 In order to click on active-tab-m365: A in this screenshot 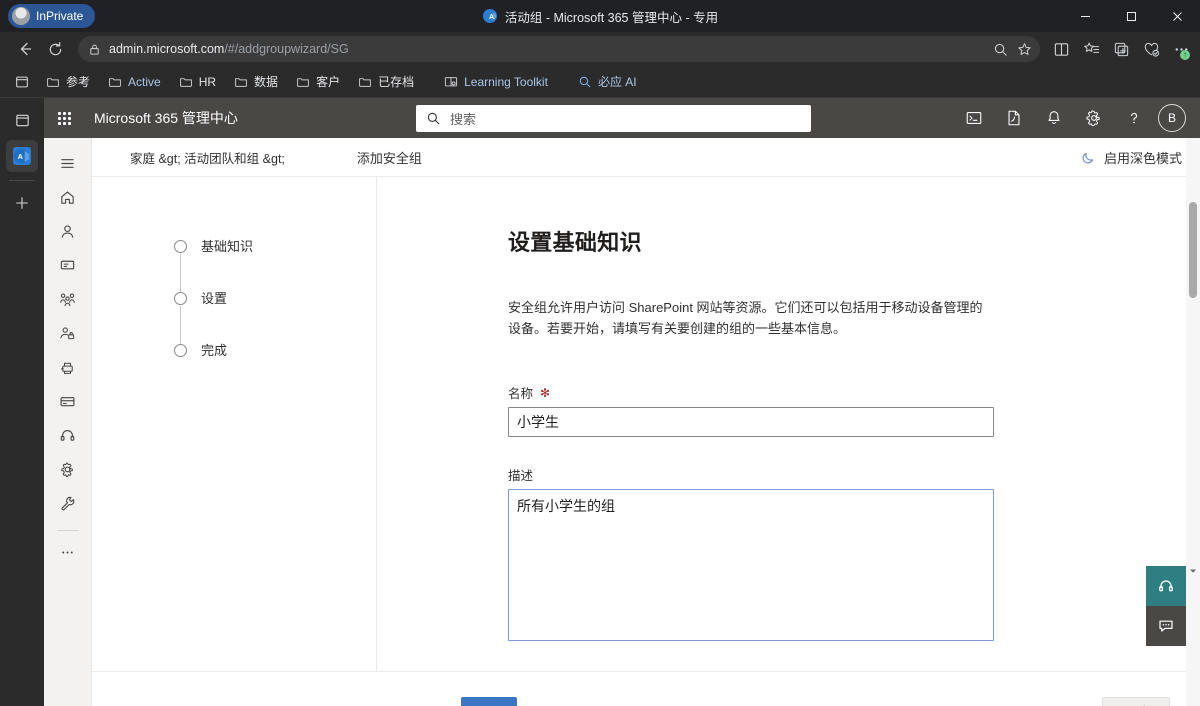, I will do `click(22, 156)`.